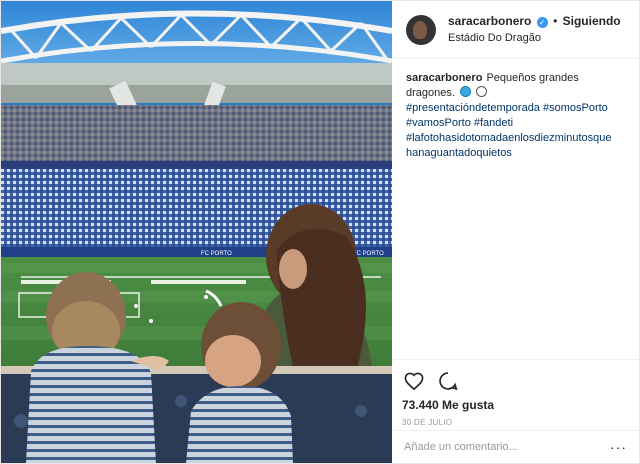 The height and width of the screenshot is (464, 640). I want to click on heart-icon, so click(414, 381).